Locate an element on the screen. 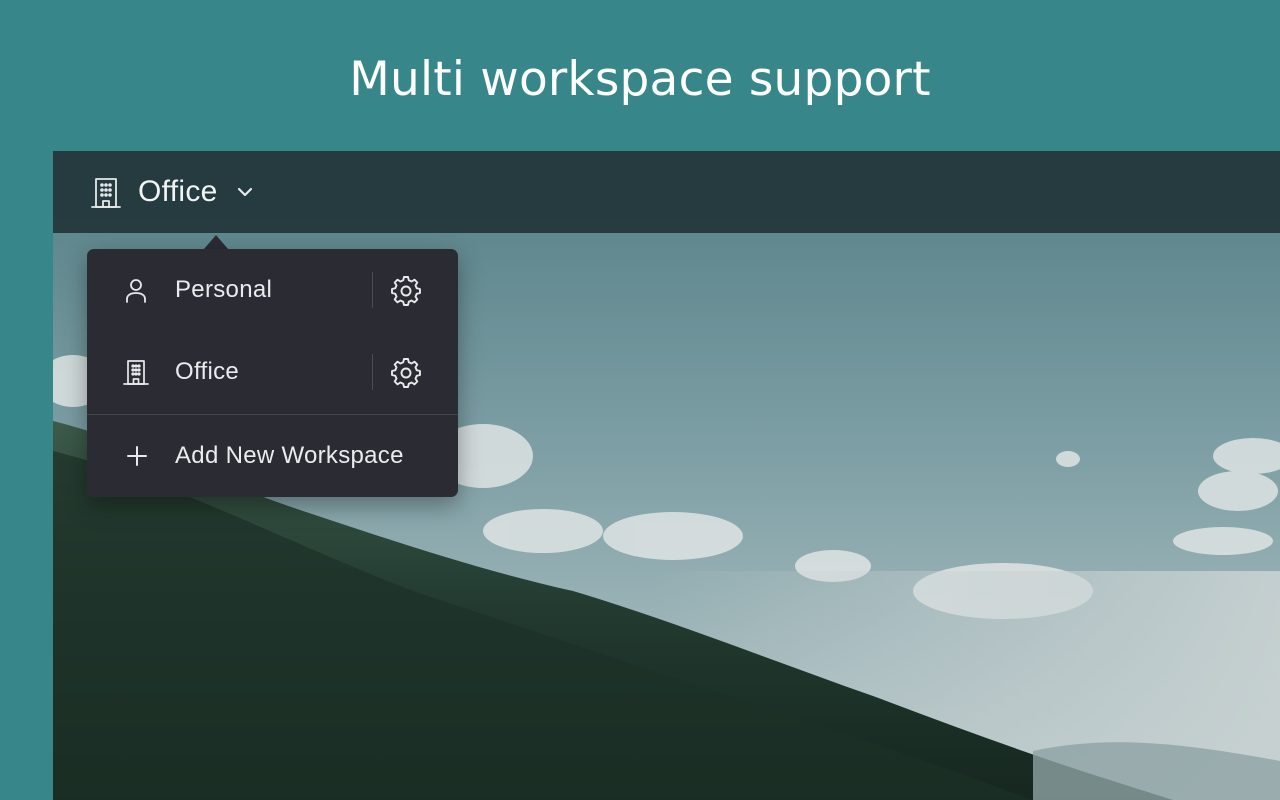 This screenshot has height=800, width=1280. chevron-down-icon is located at coordinates (244, 192).